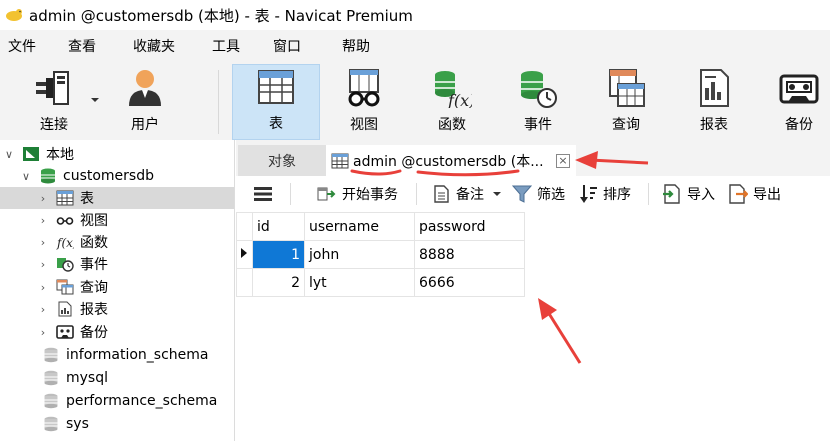 The height and width of the screenshot is (441, 830). Describe the element at coordinates (551, 195) in the screenshot. I see `filter-label: 筛选` at that location.